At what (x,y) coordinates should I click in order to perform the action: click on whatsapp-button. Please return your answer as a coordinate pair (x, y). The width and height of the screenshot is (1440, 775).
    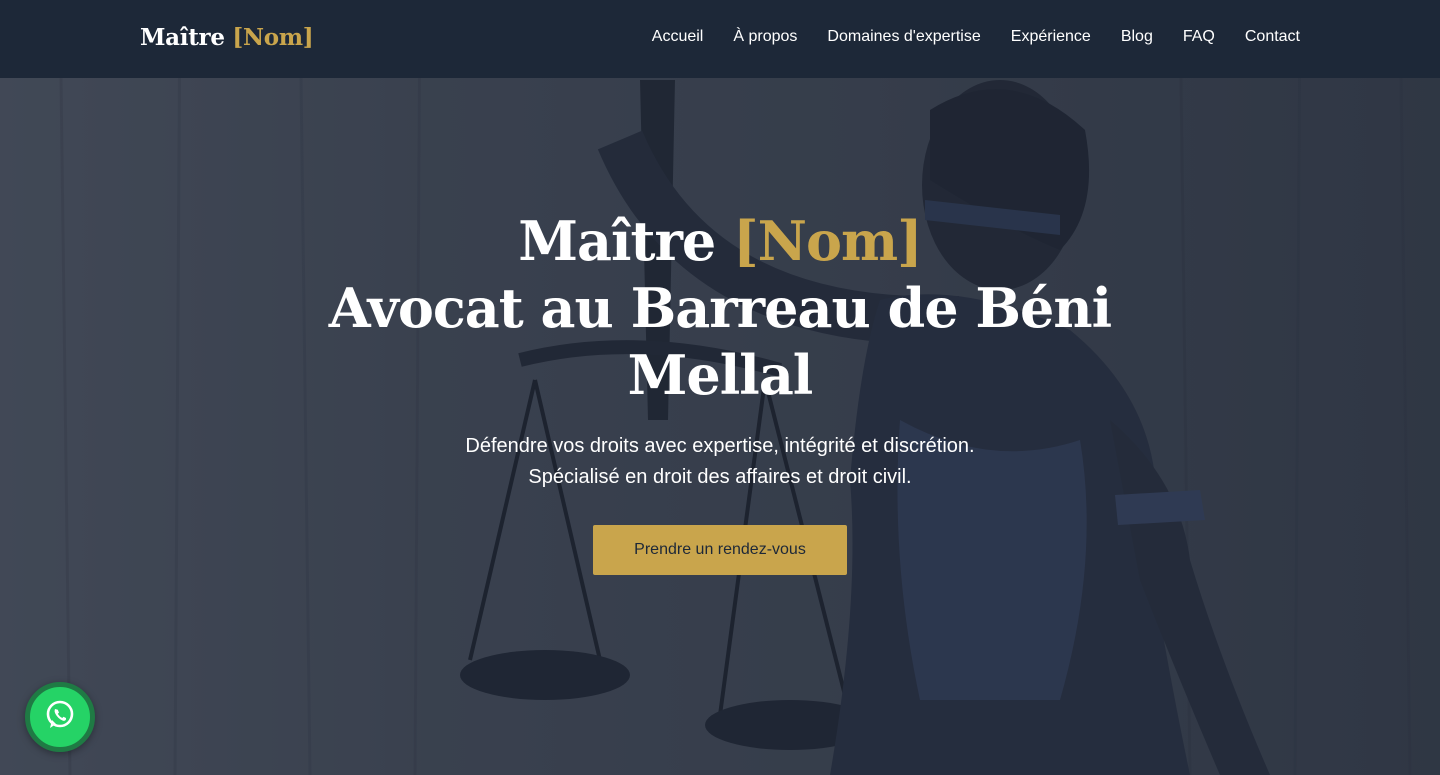
    Looking at the image, I should click on (60, 717).